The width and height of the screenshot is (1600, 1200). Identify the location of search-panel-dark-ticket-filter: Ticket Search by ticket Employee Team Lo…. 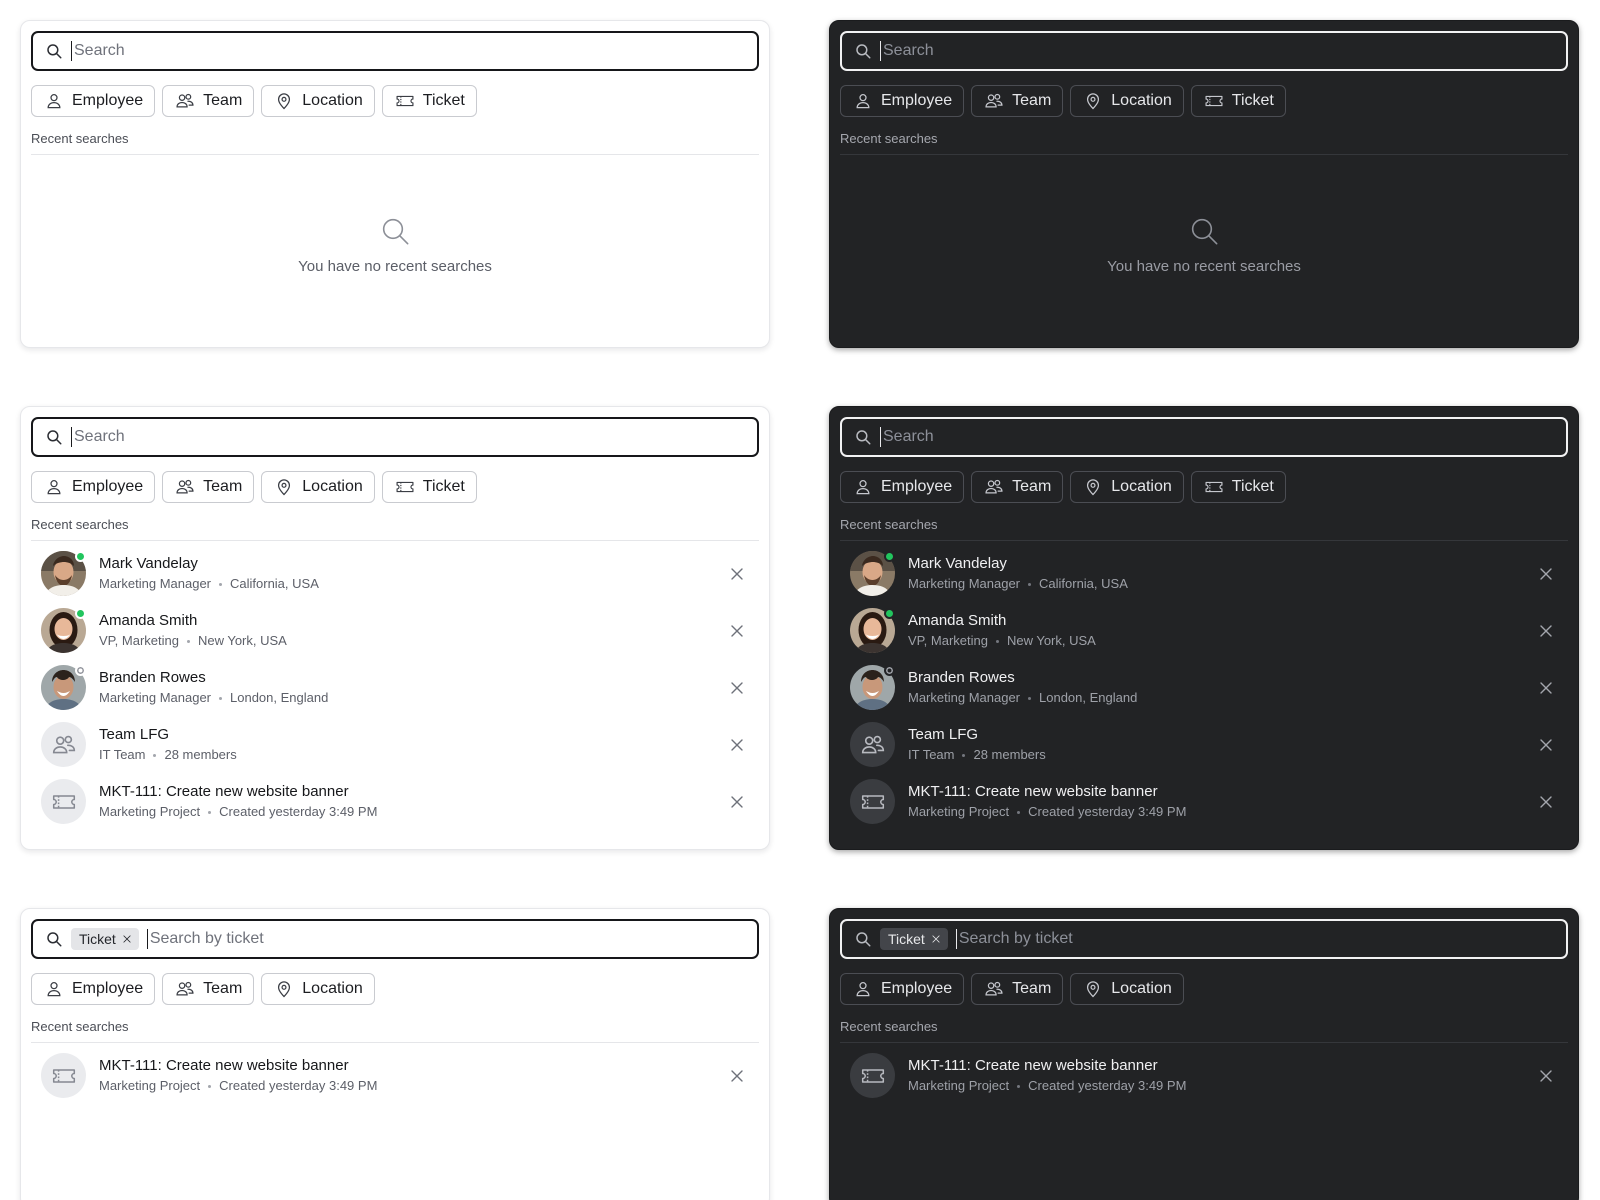
(1204, 1054).